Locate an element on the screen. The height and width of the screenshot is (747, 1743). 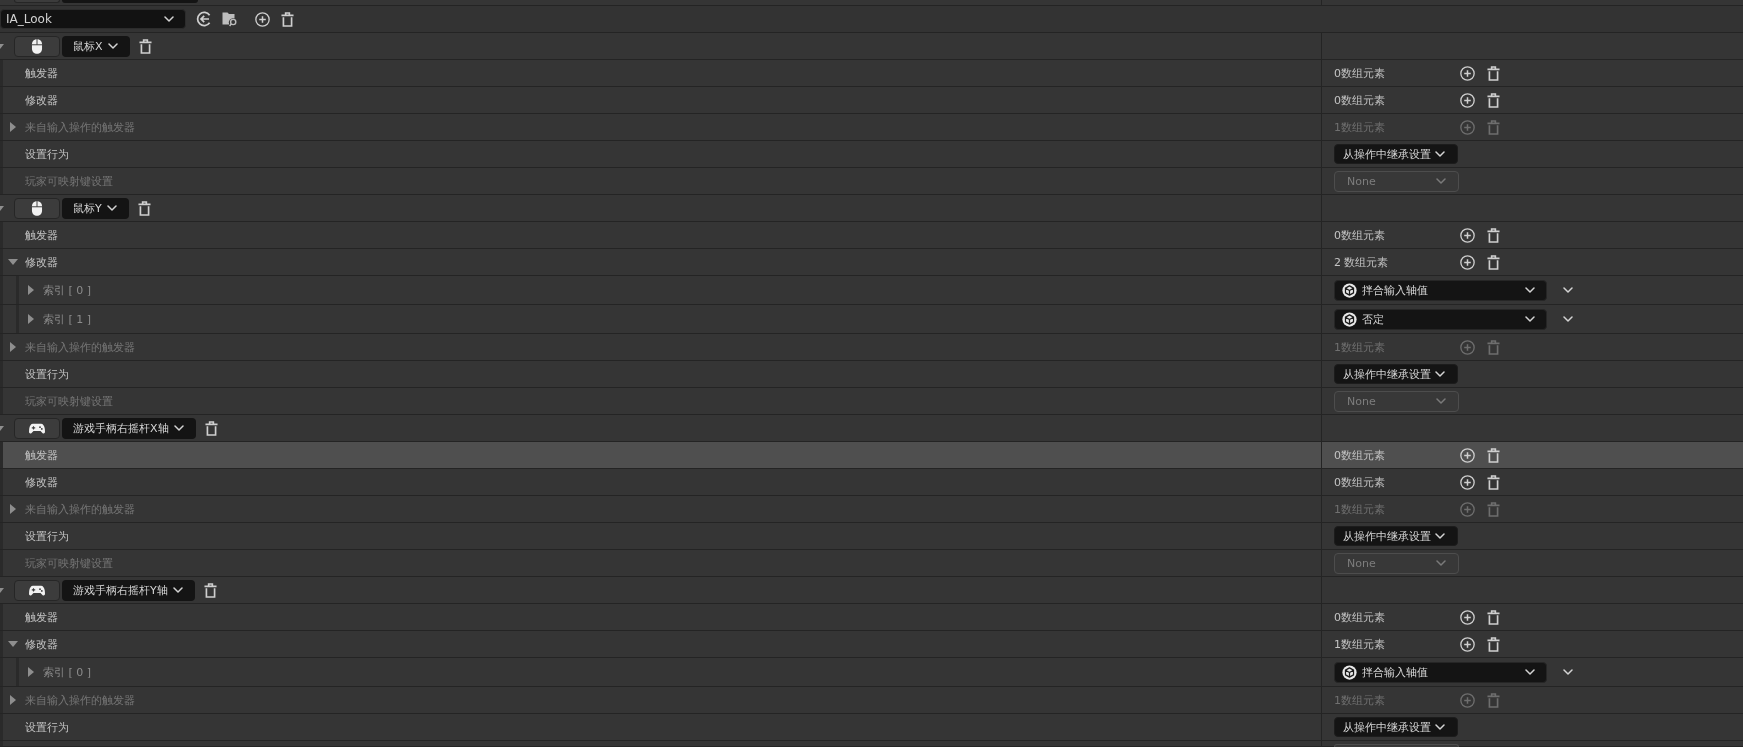
action-dropdown: IA_Look is located at coordinates (93, 19).